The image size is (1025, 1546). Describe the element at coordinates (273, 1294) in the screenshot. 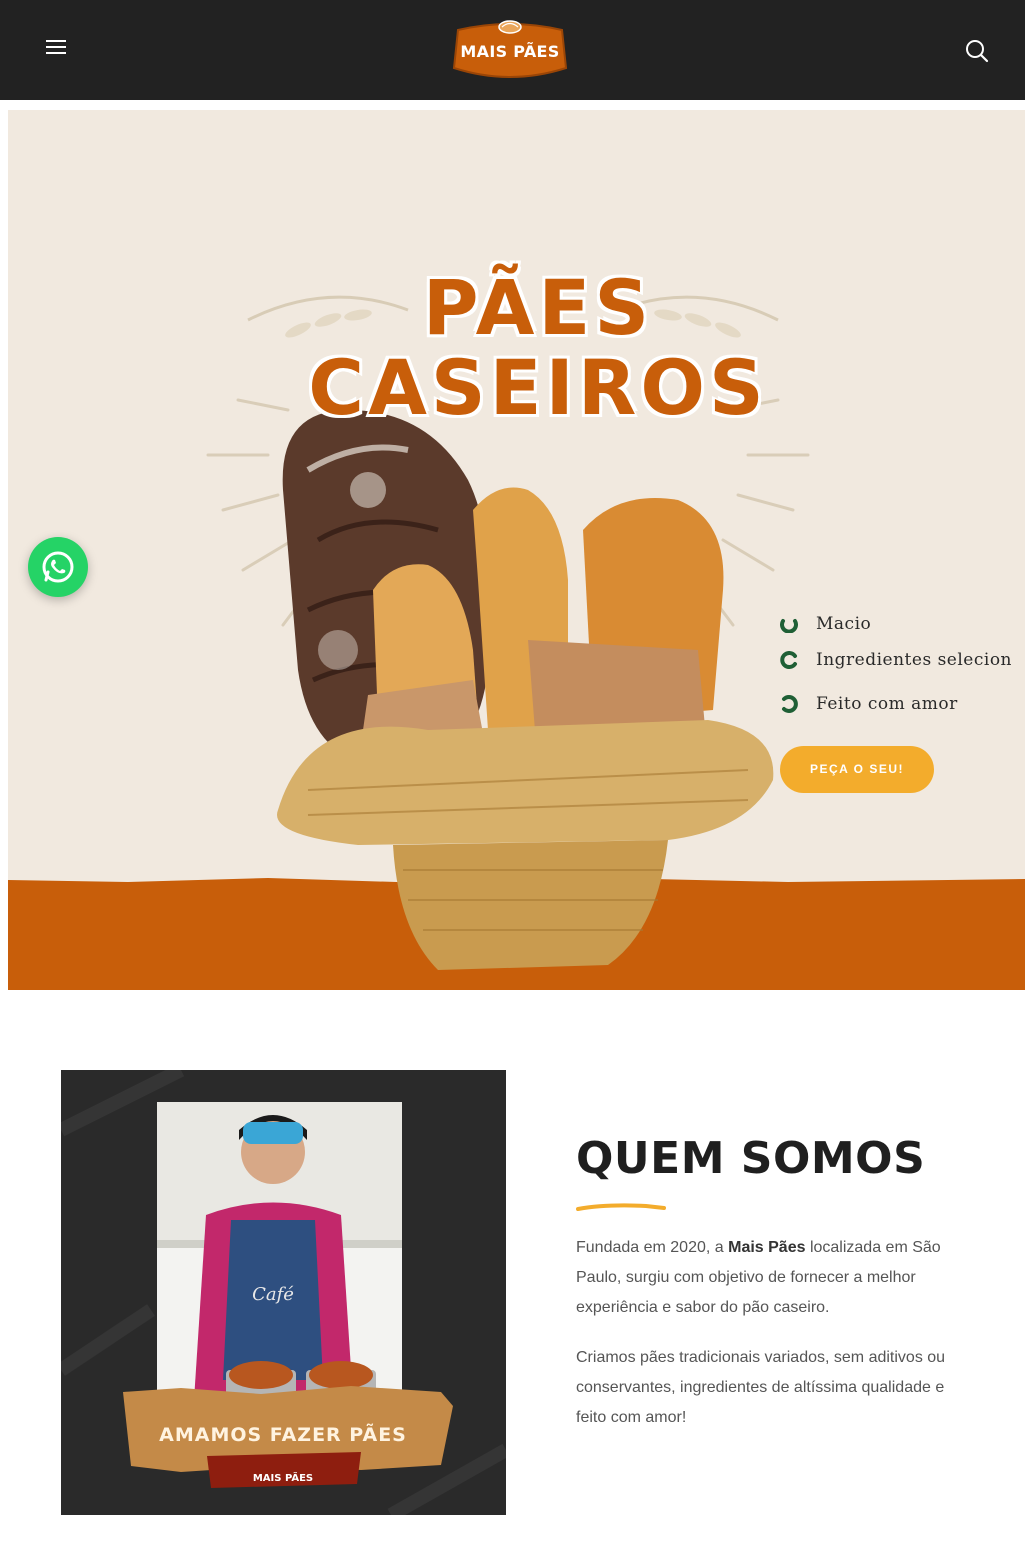

I see `apron-text: Café` at that location.